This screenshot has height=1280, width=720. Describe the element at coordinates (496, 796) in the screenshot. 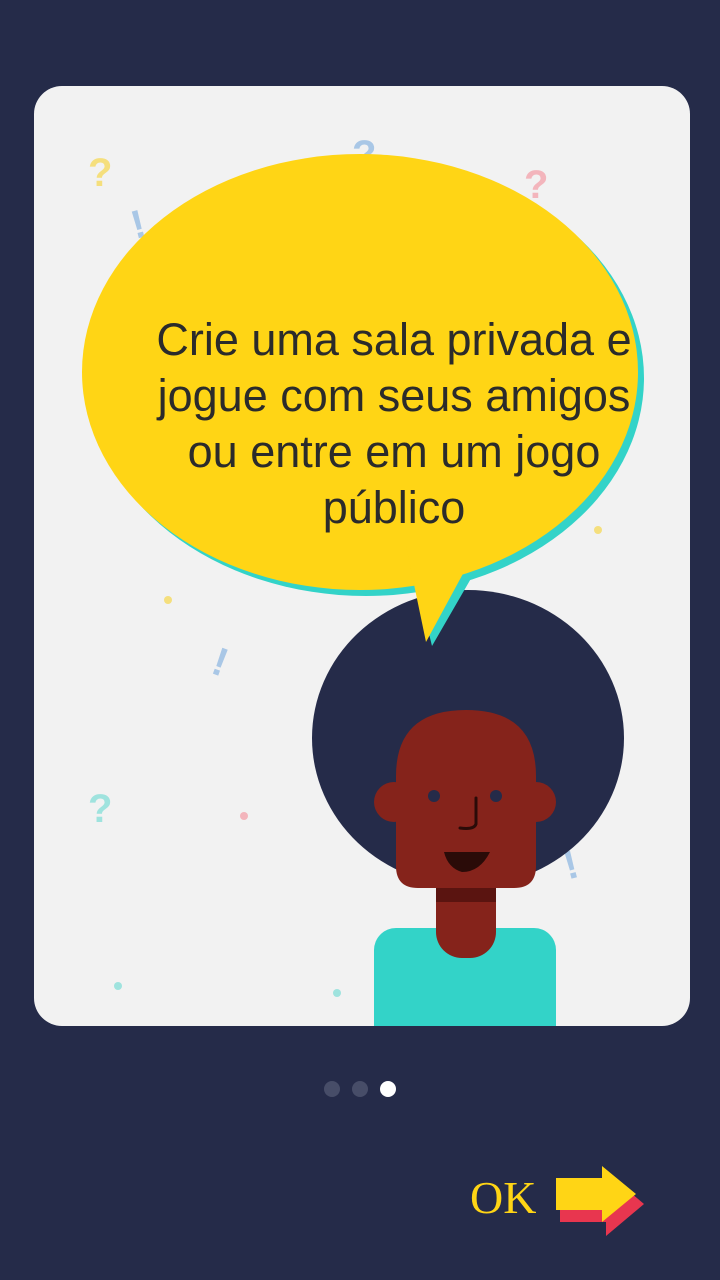

I see `character-eye-right` at that location.